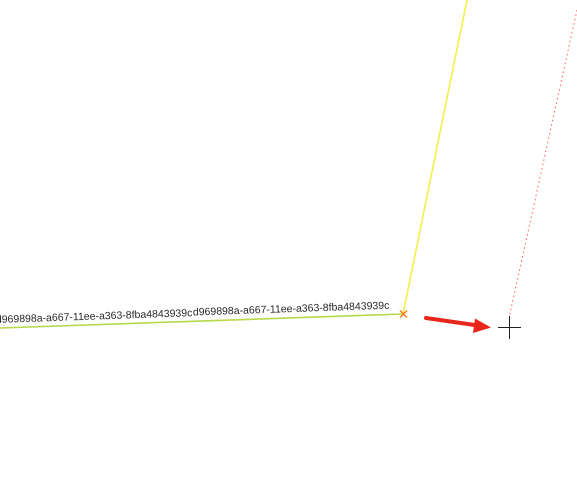 This screenshot has height=488, width=577. Describe the element at coordinates (96, 316) in the screenshot. I see `edge-label-left: d969898a-a667-11ee-a363-8fba4843939c` at that location.